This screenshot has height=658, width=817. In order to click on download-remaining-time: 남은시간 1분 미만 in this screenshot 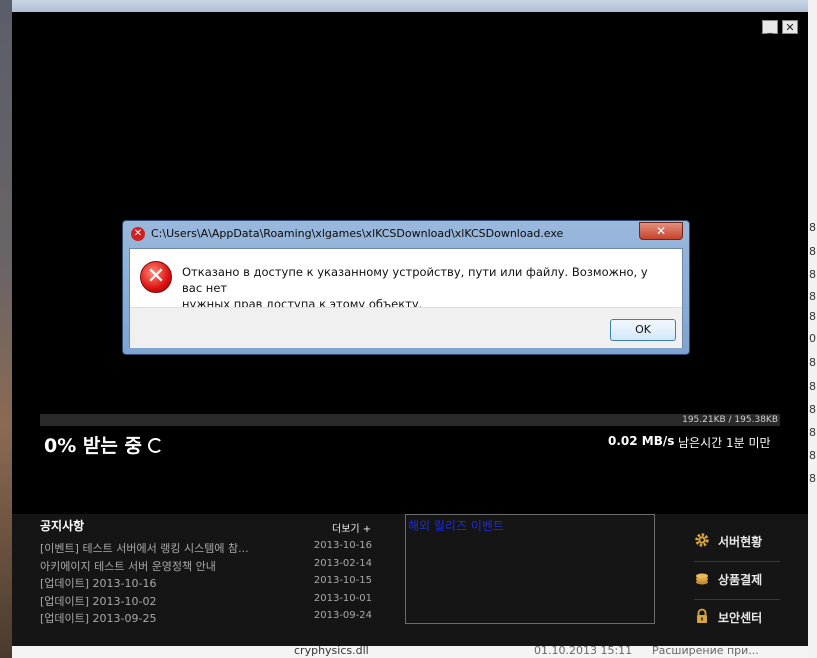, I will do `click(724, 443)`.